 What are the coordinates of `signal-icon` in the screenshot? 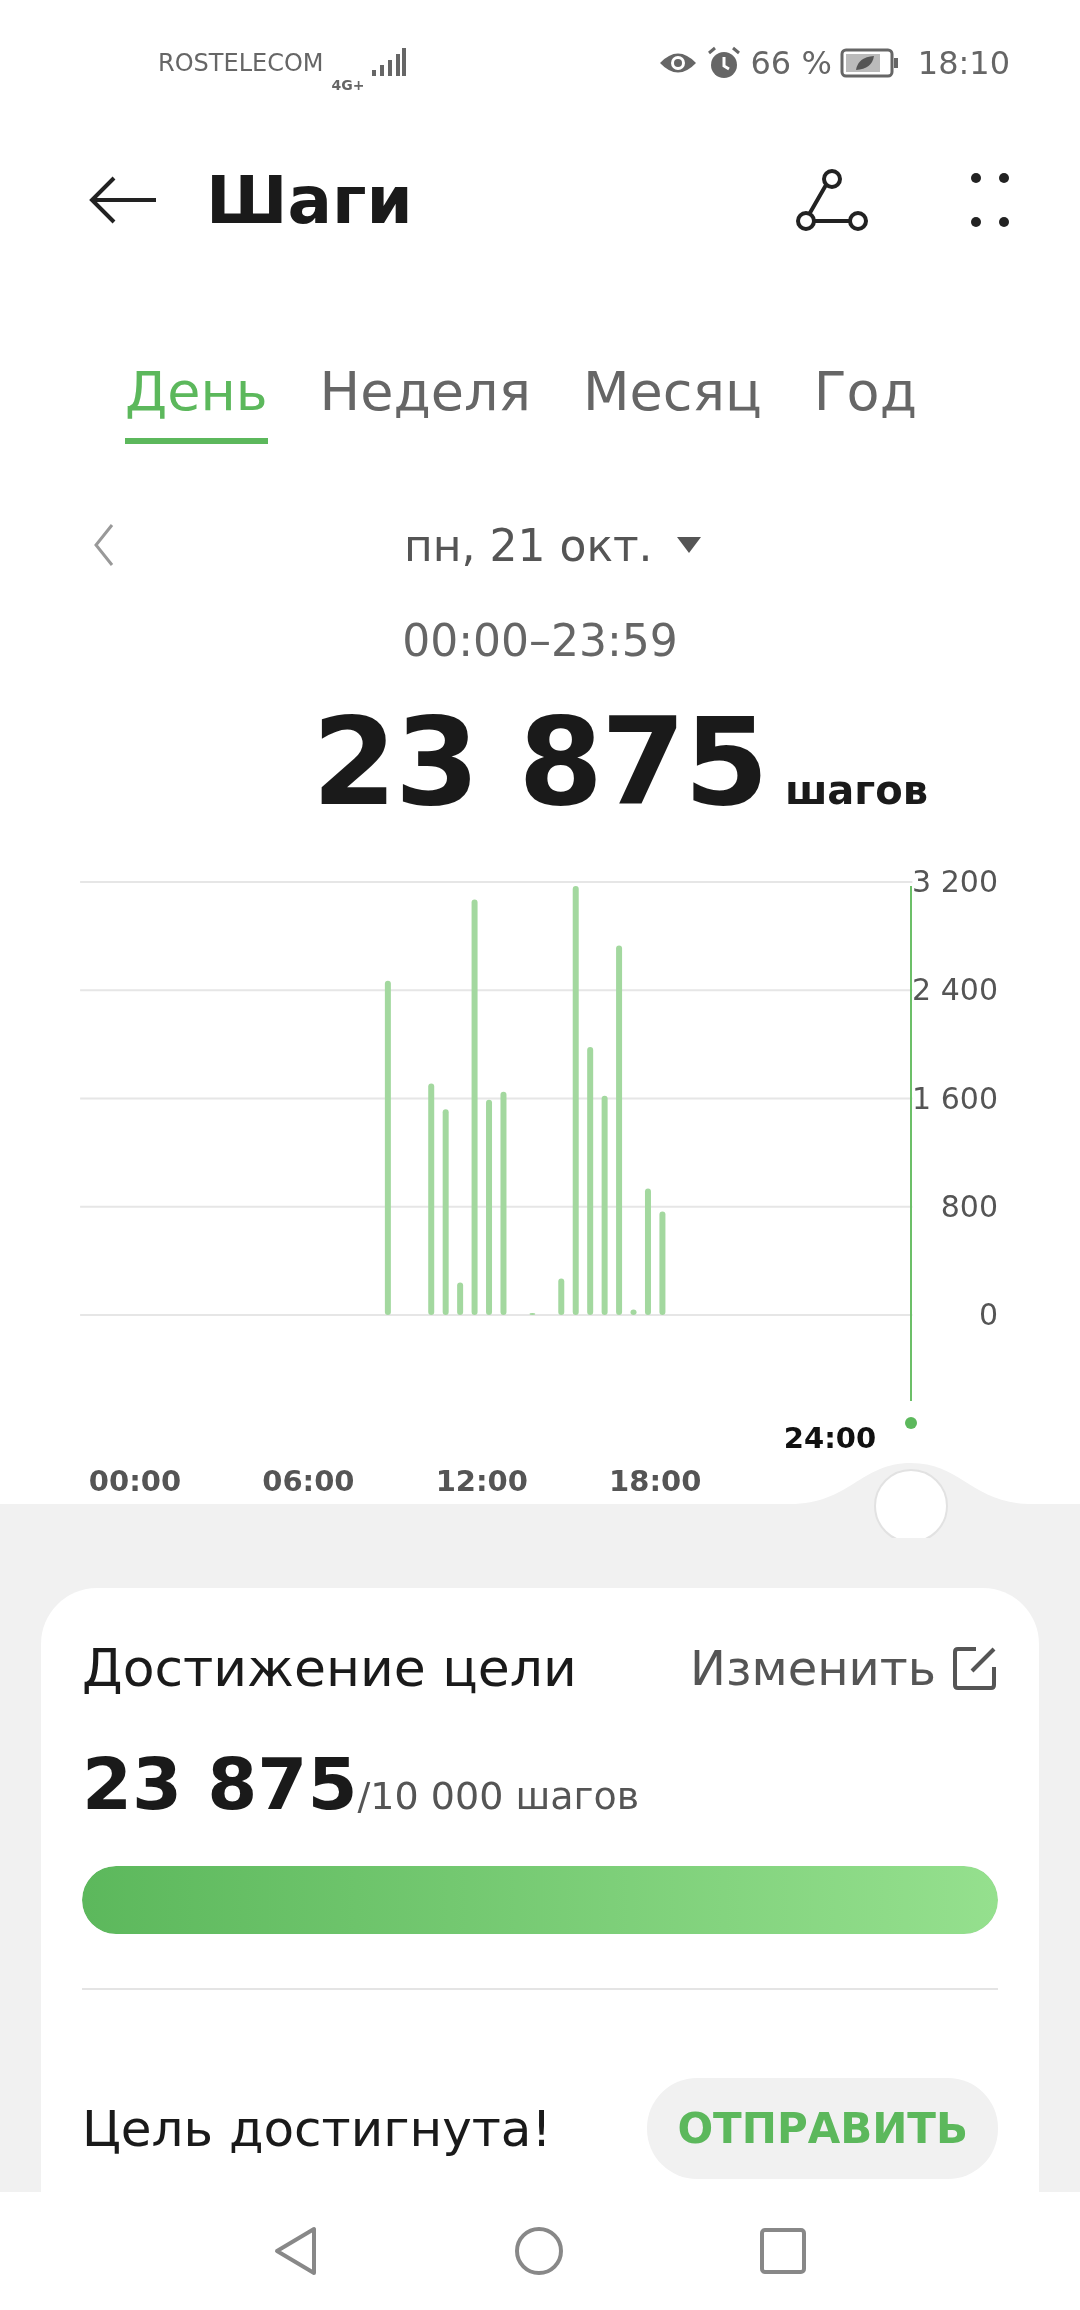 It's located at (389, 62).